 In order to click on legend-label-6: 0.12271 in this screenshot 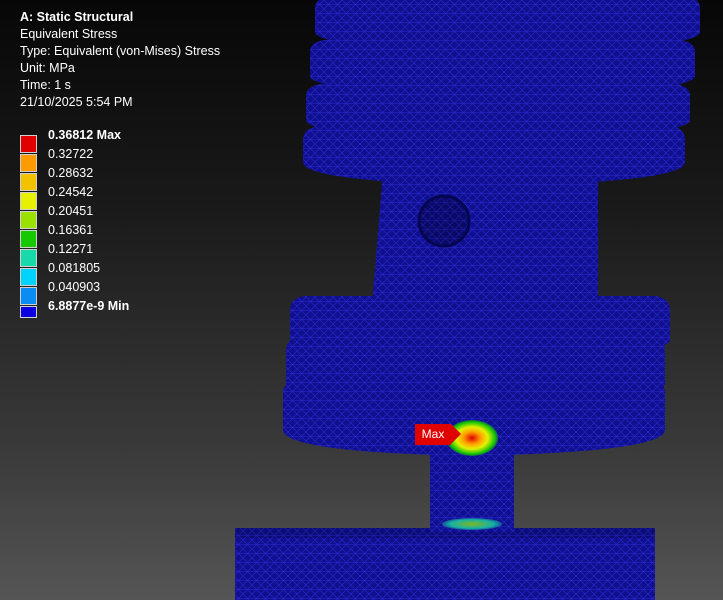, I will do `click(71, 249)`.